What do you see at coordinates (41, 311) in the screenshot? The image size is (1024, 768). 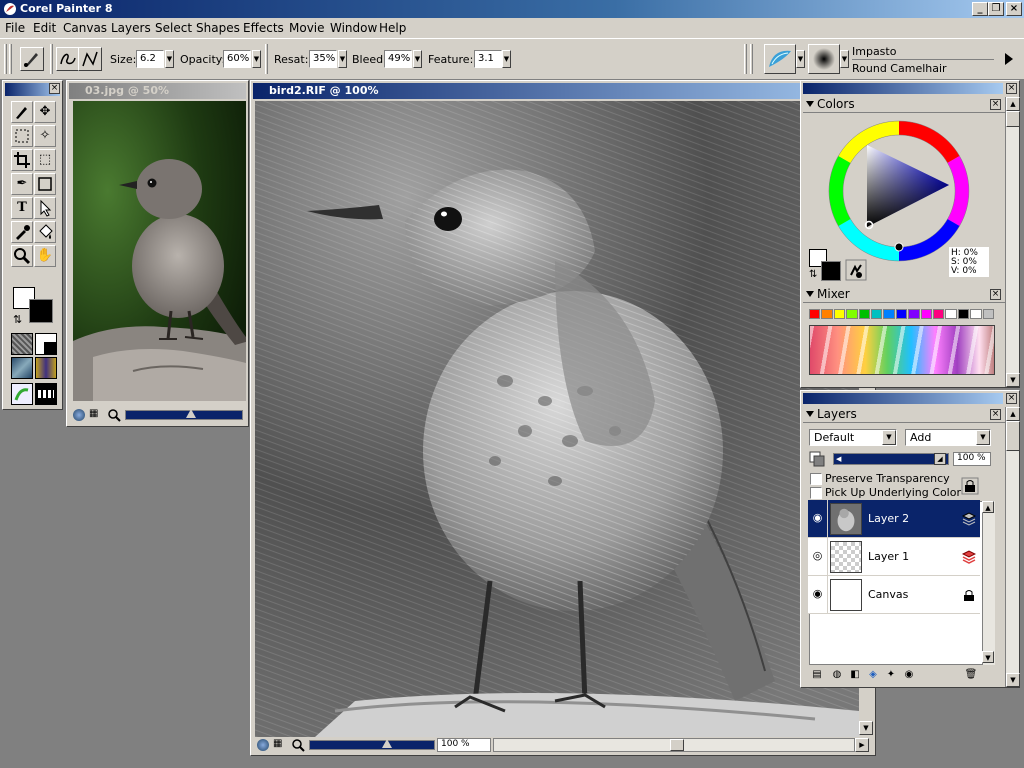 I see `additional-color-swatch` at bounding box center [41, 311].